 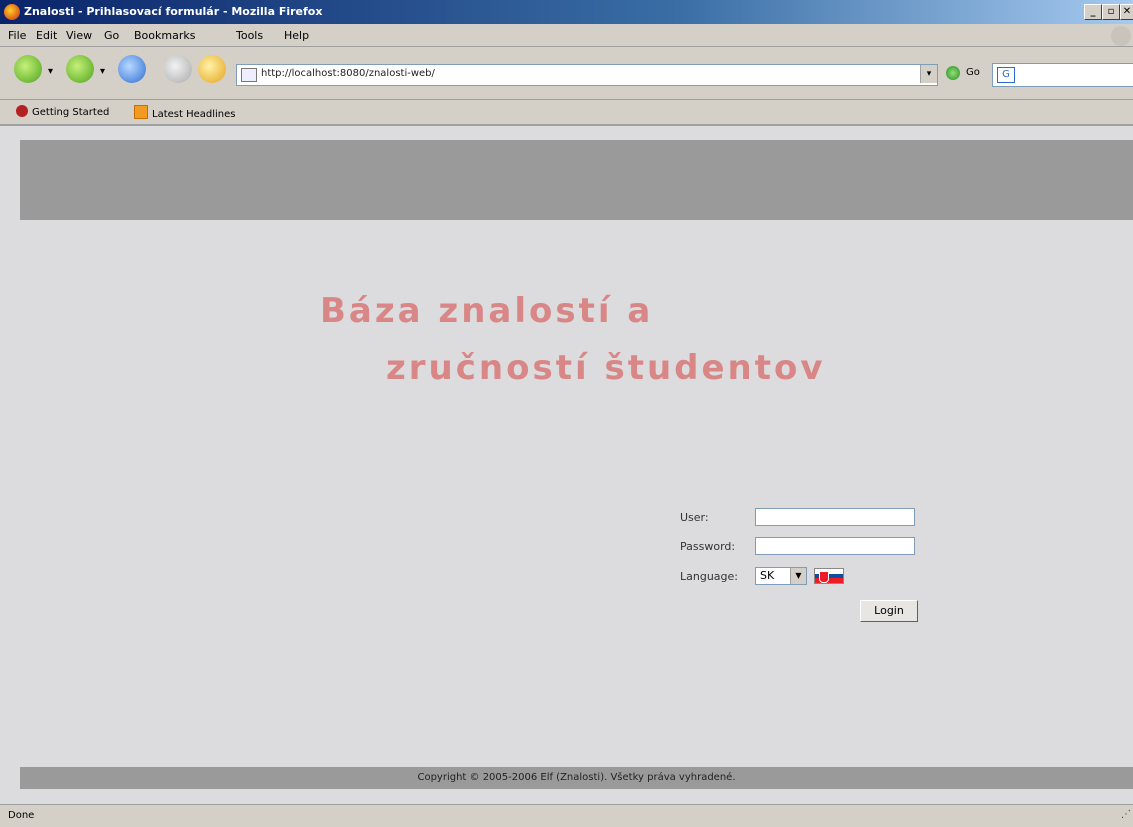 What do you see at coordinates (708, 546) in the screenshot?
I see `password-label: Password:` at bounding box center [708, 546].